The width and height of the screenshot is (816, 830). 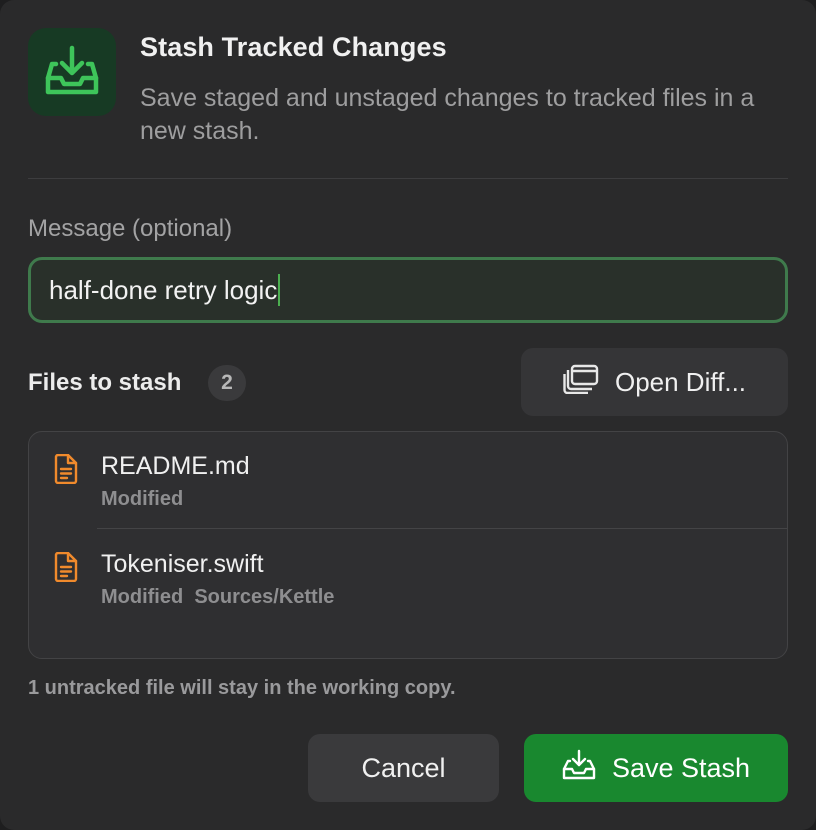 I want to click on dialog-title: Stash Tracked Changes, so click(x=293, y=47).